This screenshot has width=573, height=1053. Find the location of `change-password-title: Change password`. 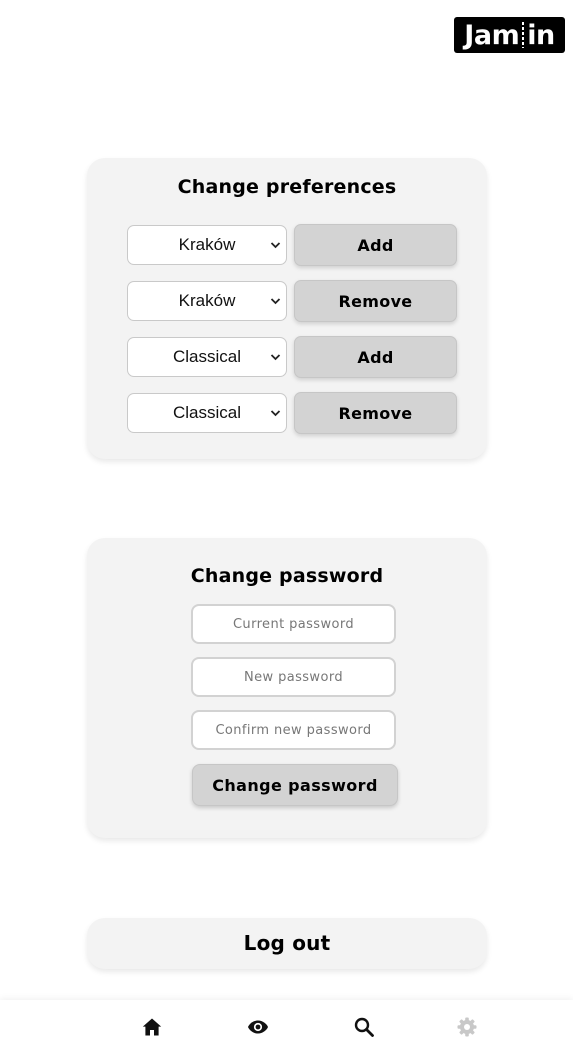

change-password-title: Change password is located at coordinates (287, 576).